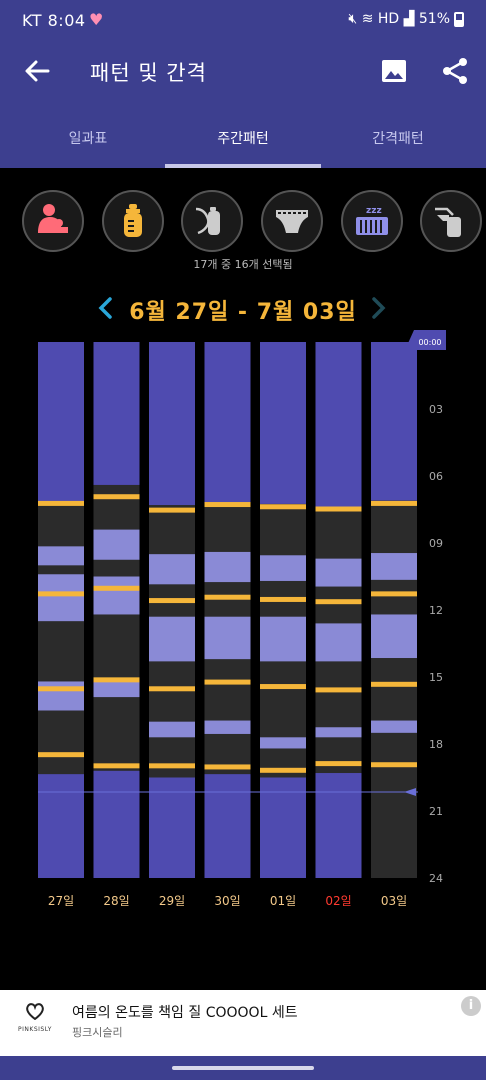 The height and width of the screenshot is (1080, 486). I want to click on status-bar: KT 8:04 ♥ 🔇︎ ≋ HD ▟ 51%, so click(243, 20).